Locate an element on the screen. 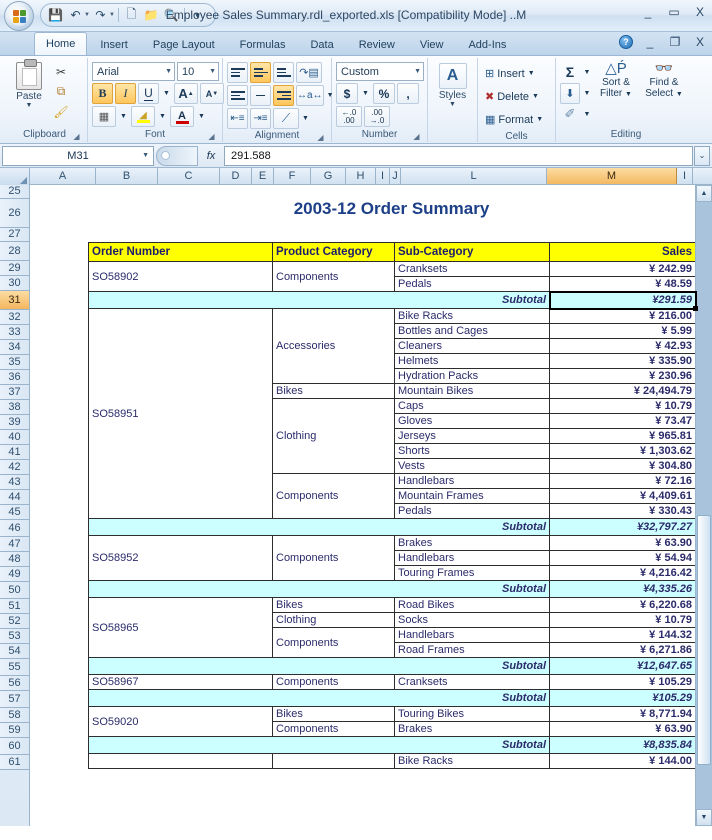  tab-insert: Insert is located at coordinates (114, 44).